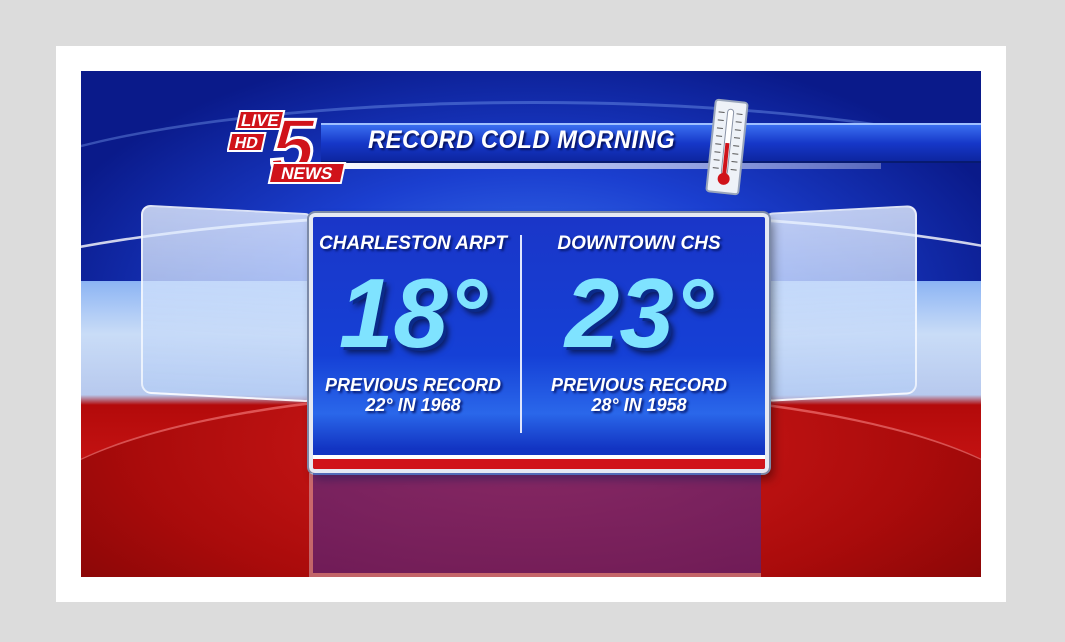 The width and height of the screenshot is (1065, 642). I want to click on logo-news-text: NEWS, so click(306, 173).